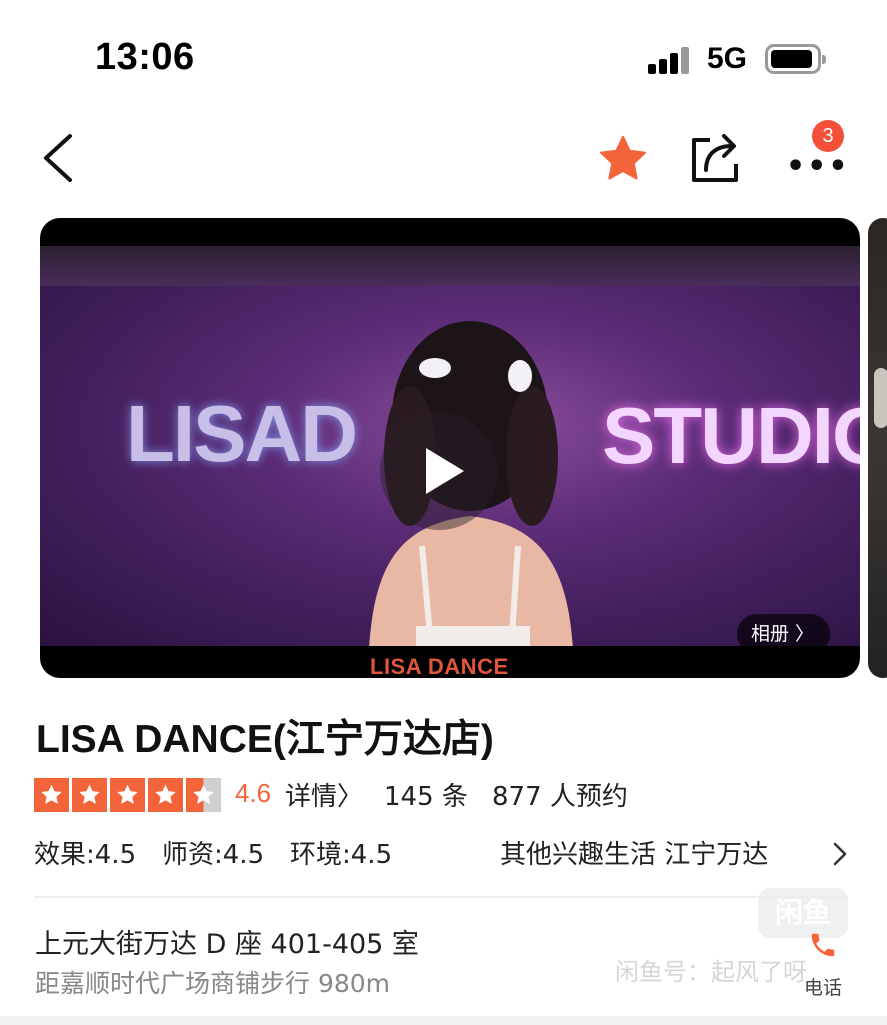 The height and width of the screenshot is (1025, 887). Describe the element at coordinates (265, 739) in the screenshot. I see `shop-title: LISA DANCE(江宁万达店)` at that location.